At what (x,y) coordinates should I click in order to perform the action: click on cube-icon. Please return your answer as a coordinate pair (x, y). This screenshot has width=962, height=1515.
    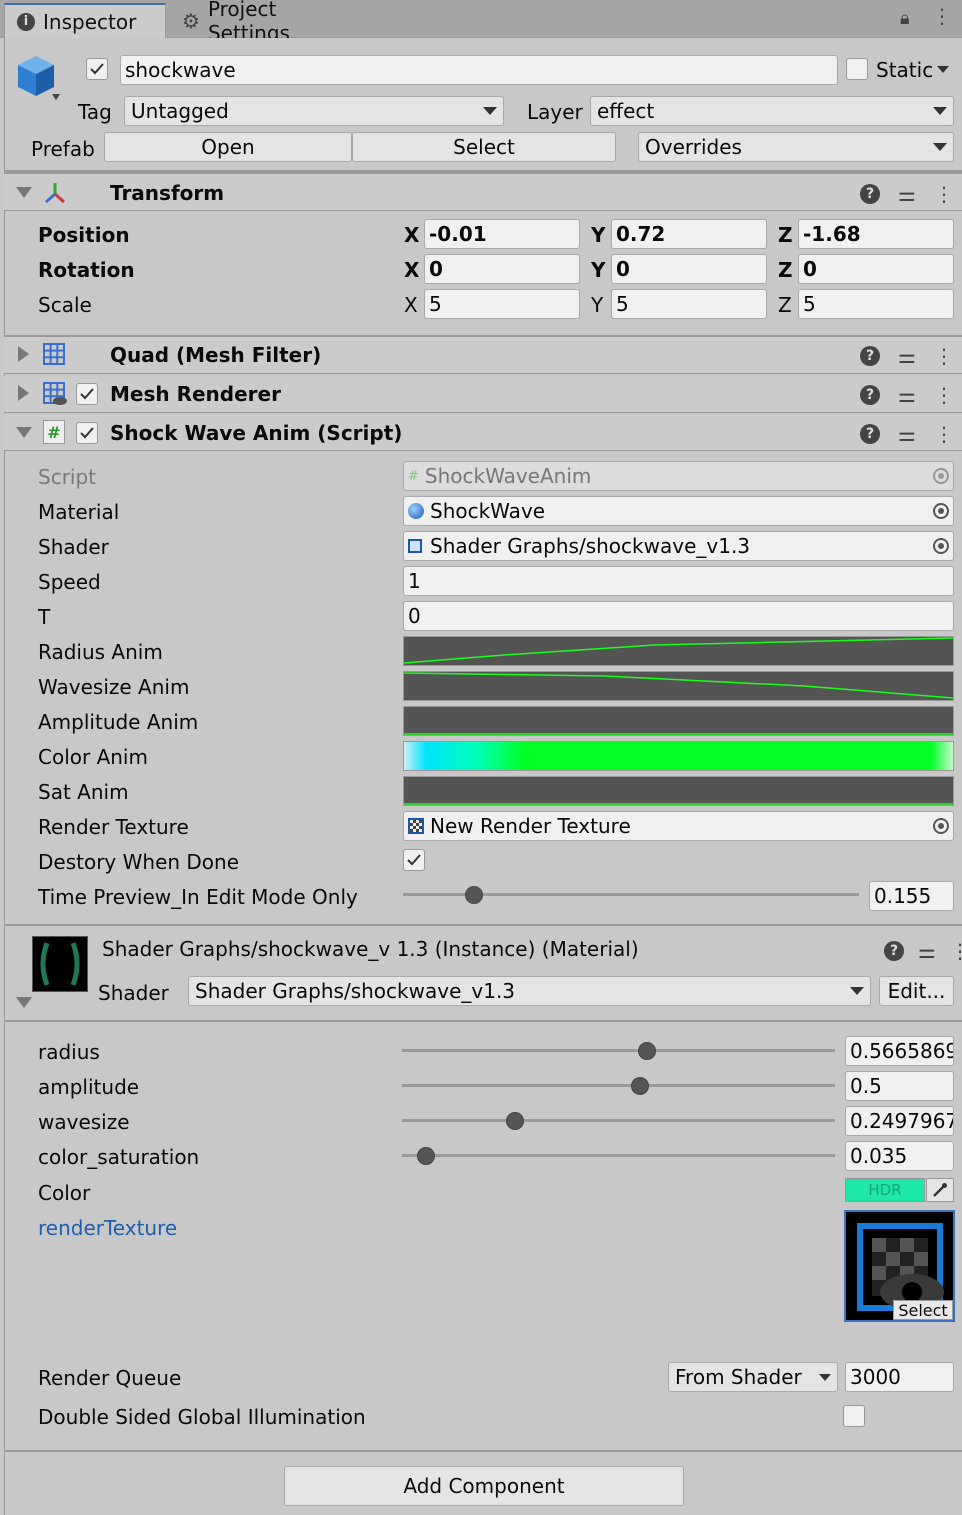
    Looking at the image, I should click on (37, 78).